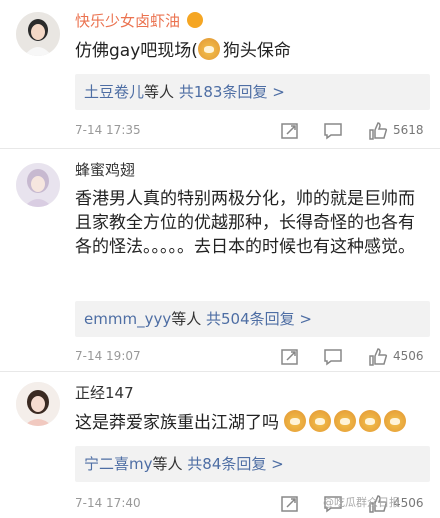 The image size is (440, 518). I want to click on timestamp: 7-14 19:07, so click(108, 356).